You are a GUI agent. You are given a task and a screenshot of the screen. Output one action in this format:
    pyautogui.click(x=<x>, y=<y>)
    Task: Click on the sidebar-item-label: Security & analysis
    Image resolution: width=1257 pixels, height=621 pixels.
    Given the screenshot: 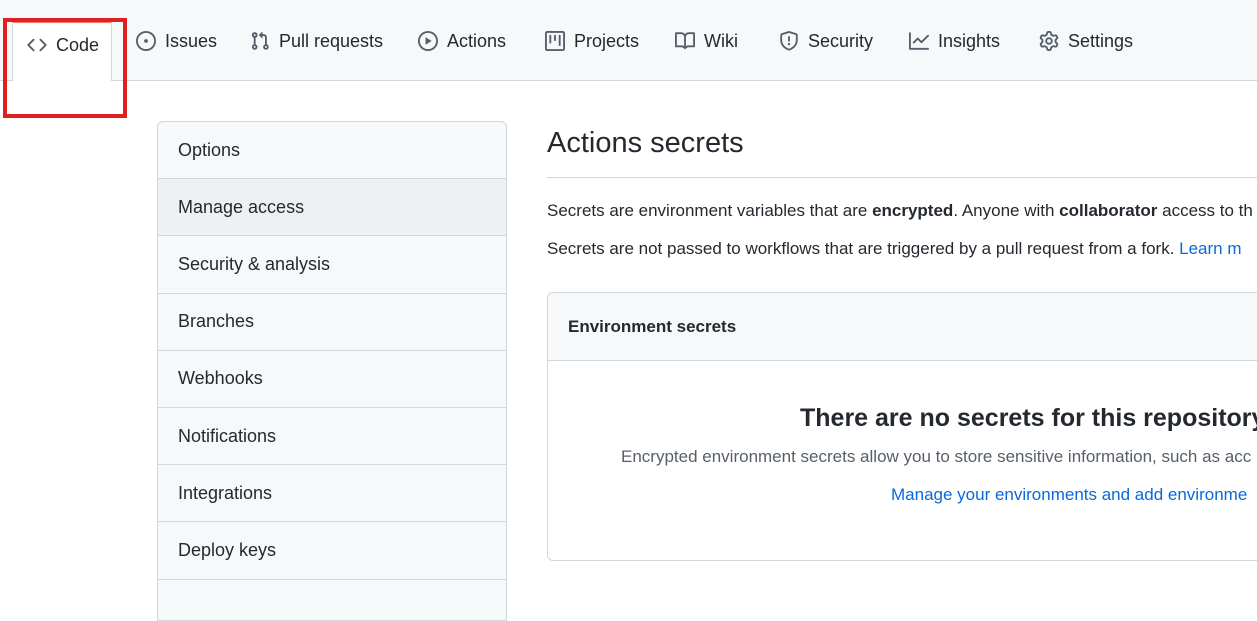 What is the action you would take?
    pyautogui.click(x=254, y=263)
    